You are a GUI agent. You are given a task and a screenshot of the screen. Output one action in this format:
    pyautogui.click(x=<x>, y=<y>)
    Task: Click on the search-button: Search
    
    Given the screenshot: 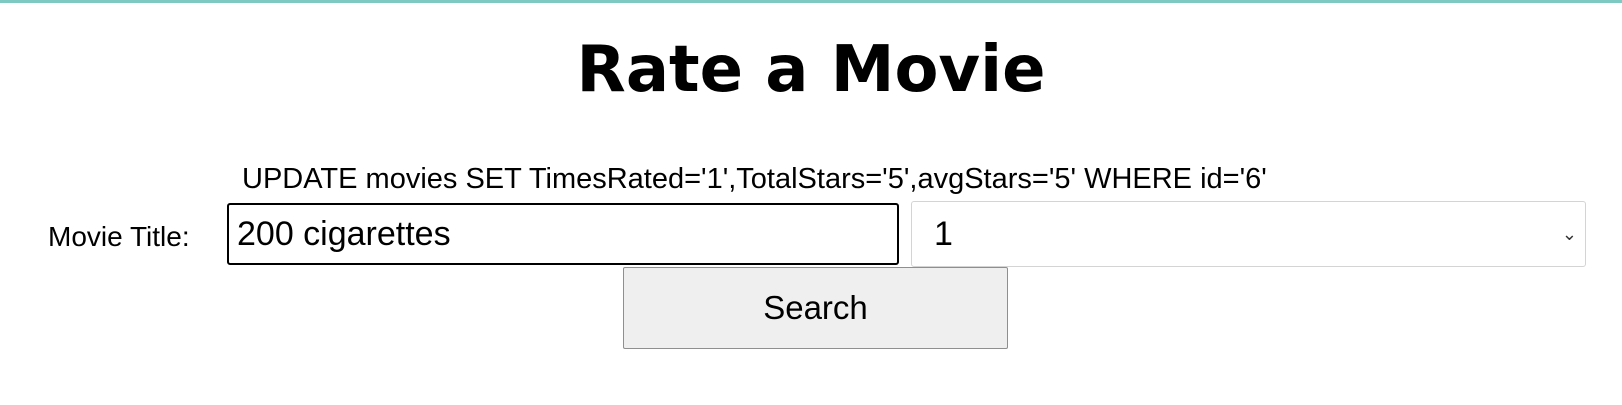 What is the action you would take?
    pyautogui.click(x=815, y=308)
    